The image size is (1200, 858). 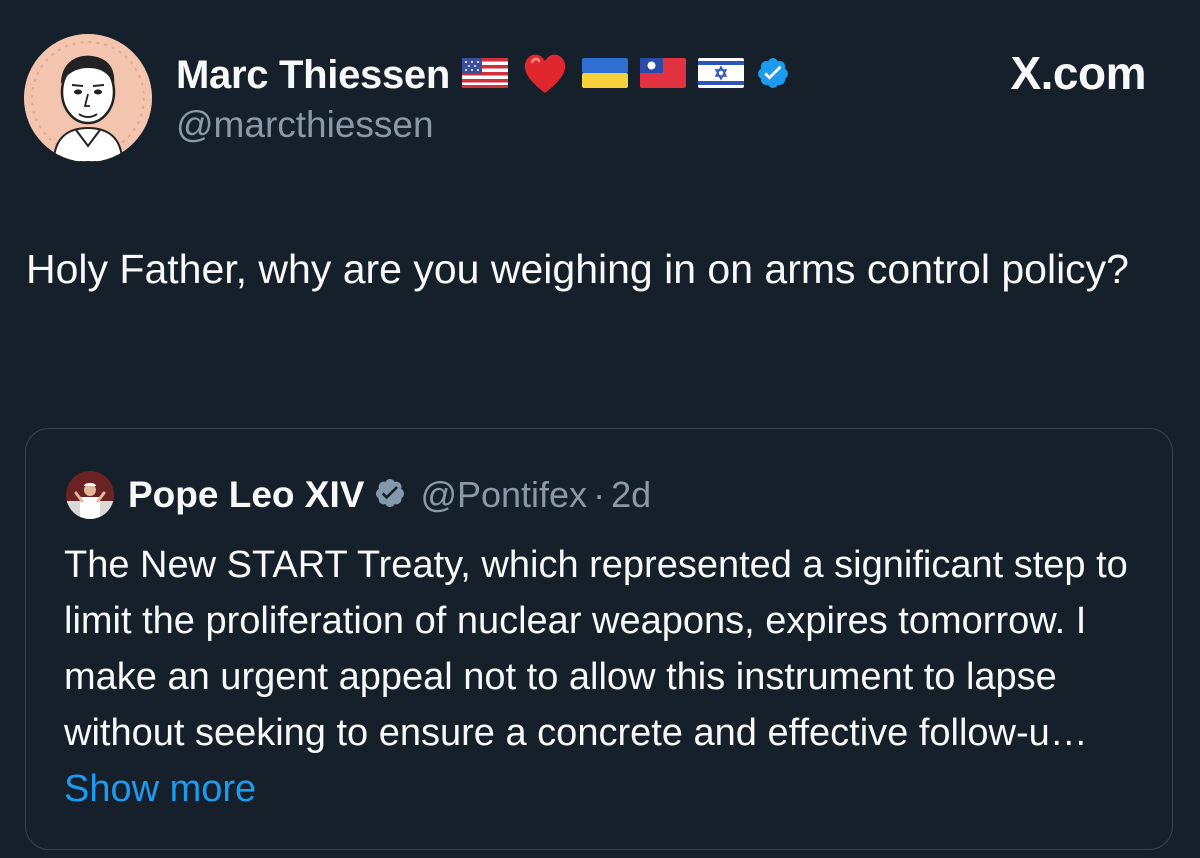 I want to click on quote-timestamp: 2d, so click(x=631, y=495).